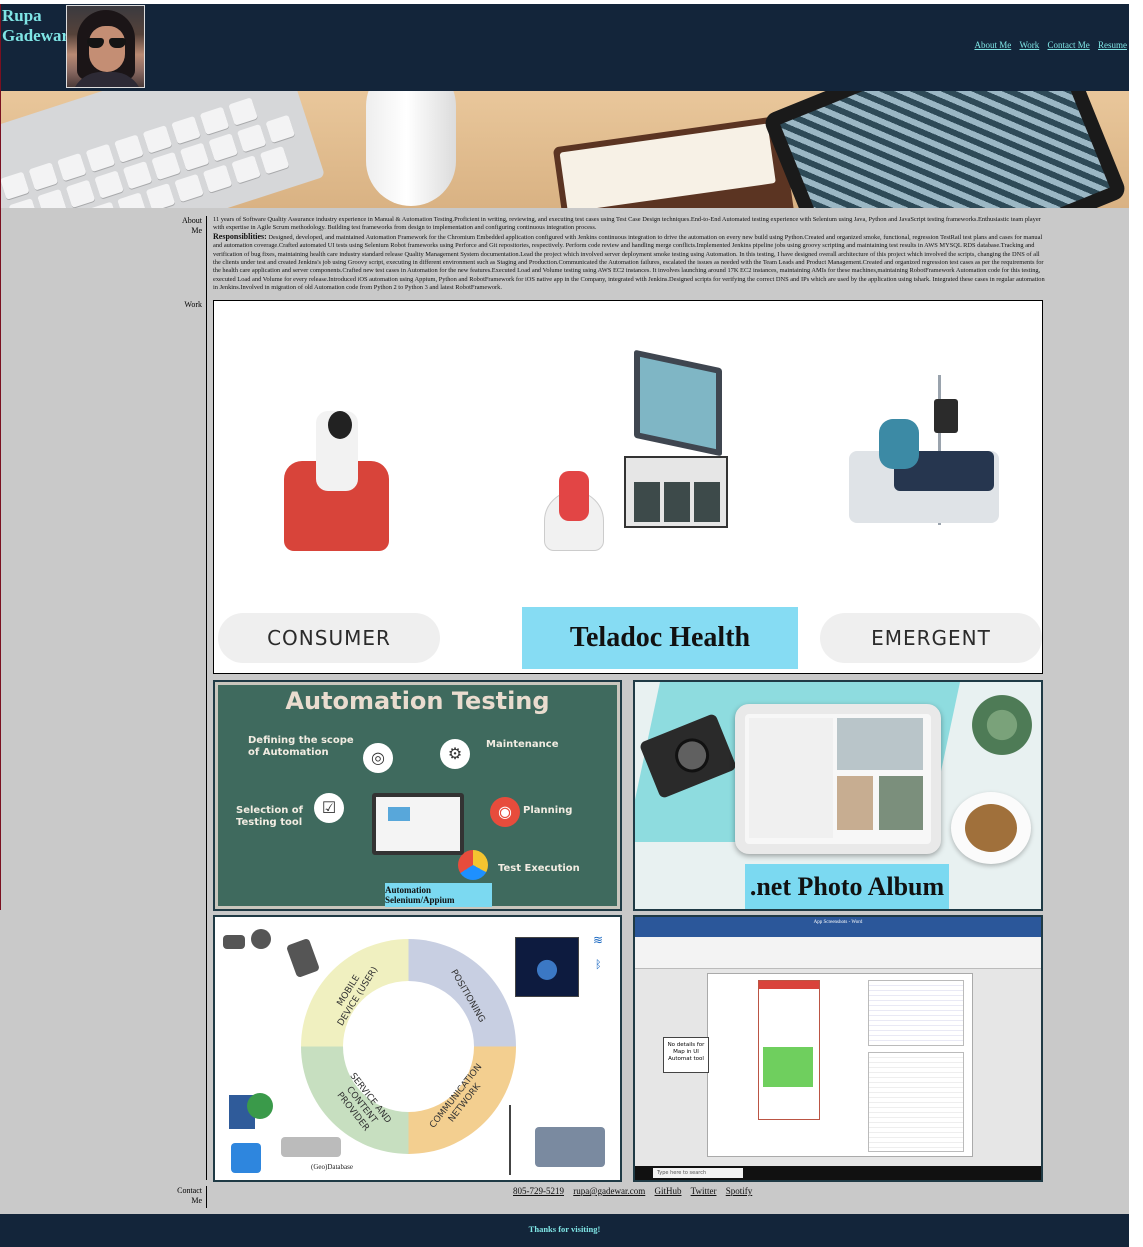  I want to click on email-link: rupa@gadewar.com, so click(609, 1191).